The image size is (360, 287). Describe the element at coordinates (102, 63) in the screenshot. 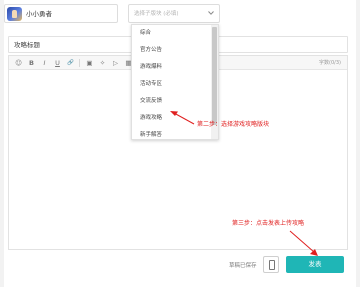

I see `sparkle-icon: ✧` at that location.